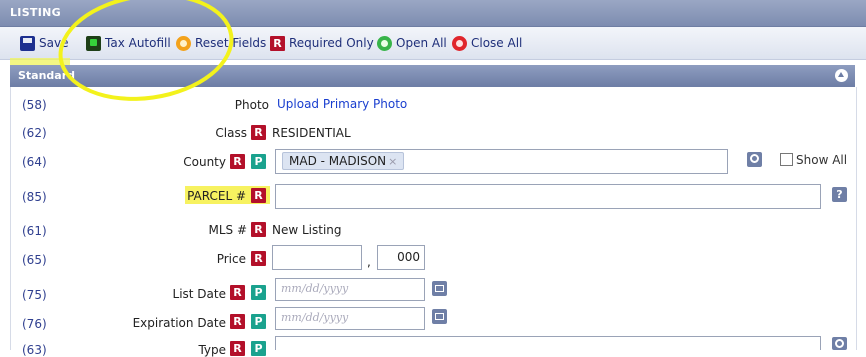  What do you see at coordinates (204, 162) in the screenshot?
I see `county-label: County` at bounding box center [204, 162].